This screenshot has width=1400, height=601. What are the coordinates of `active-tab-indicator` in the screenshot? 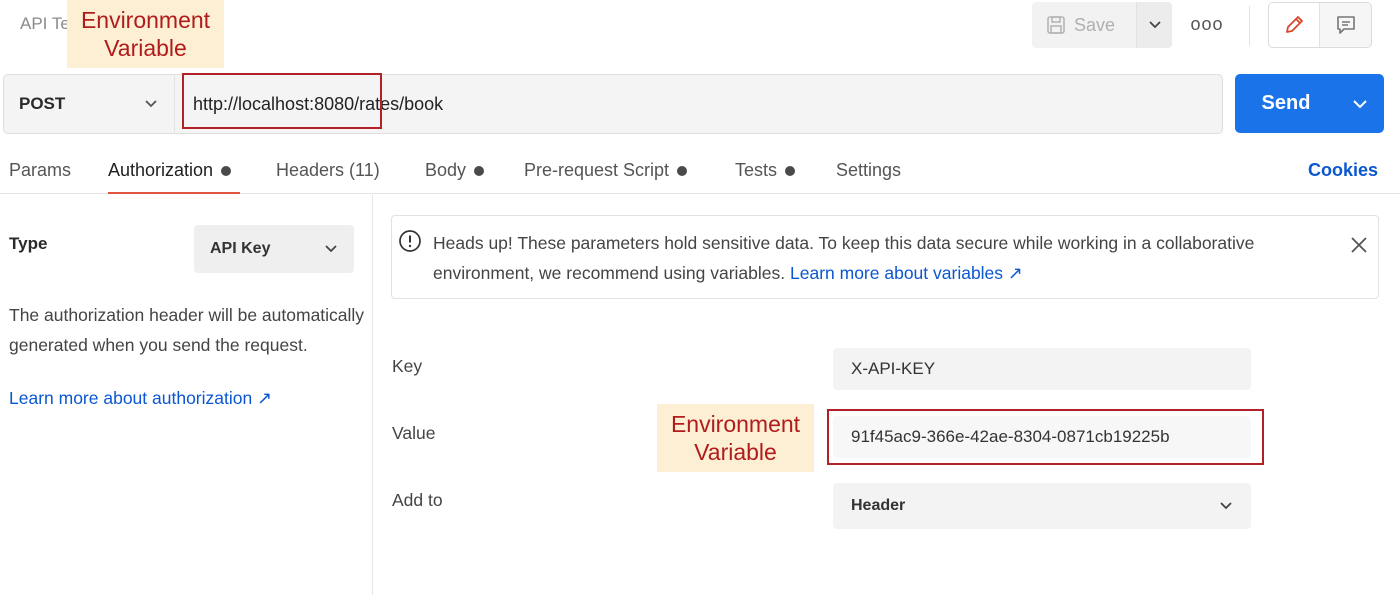 It's located at (174, 193).